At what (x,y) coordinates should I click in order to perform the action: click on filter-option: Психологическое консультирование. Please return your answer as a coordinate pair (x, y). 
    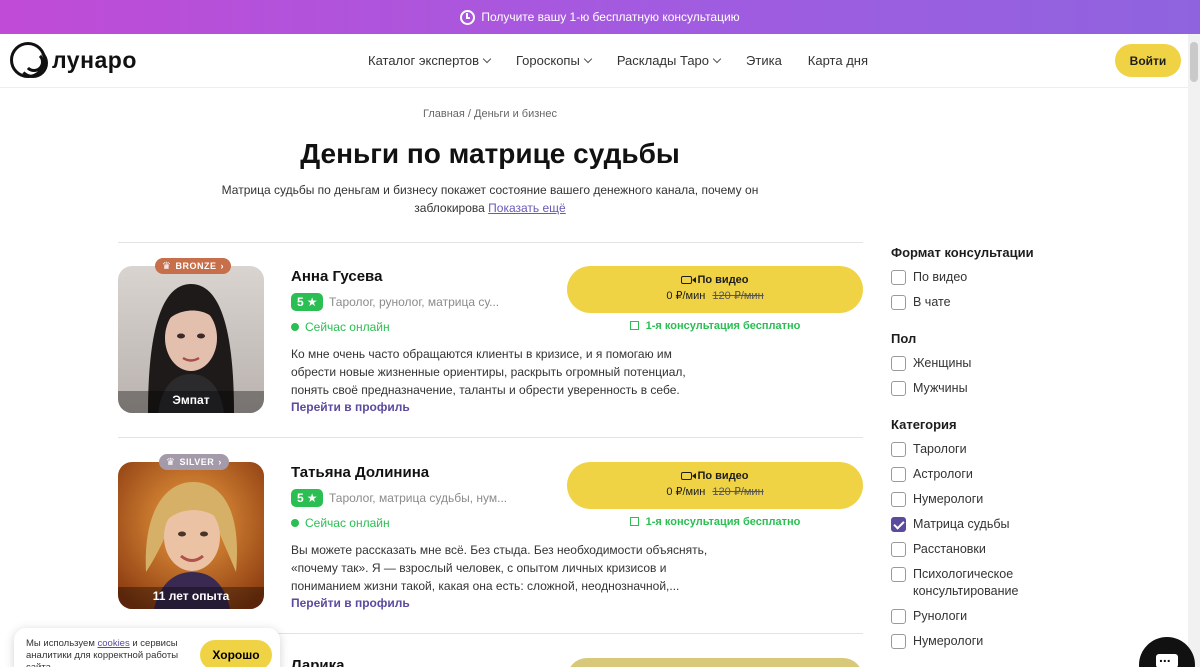
    Looking at the image, I should click on (1036, 583).